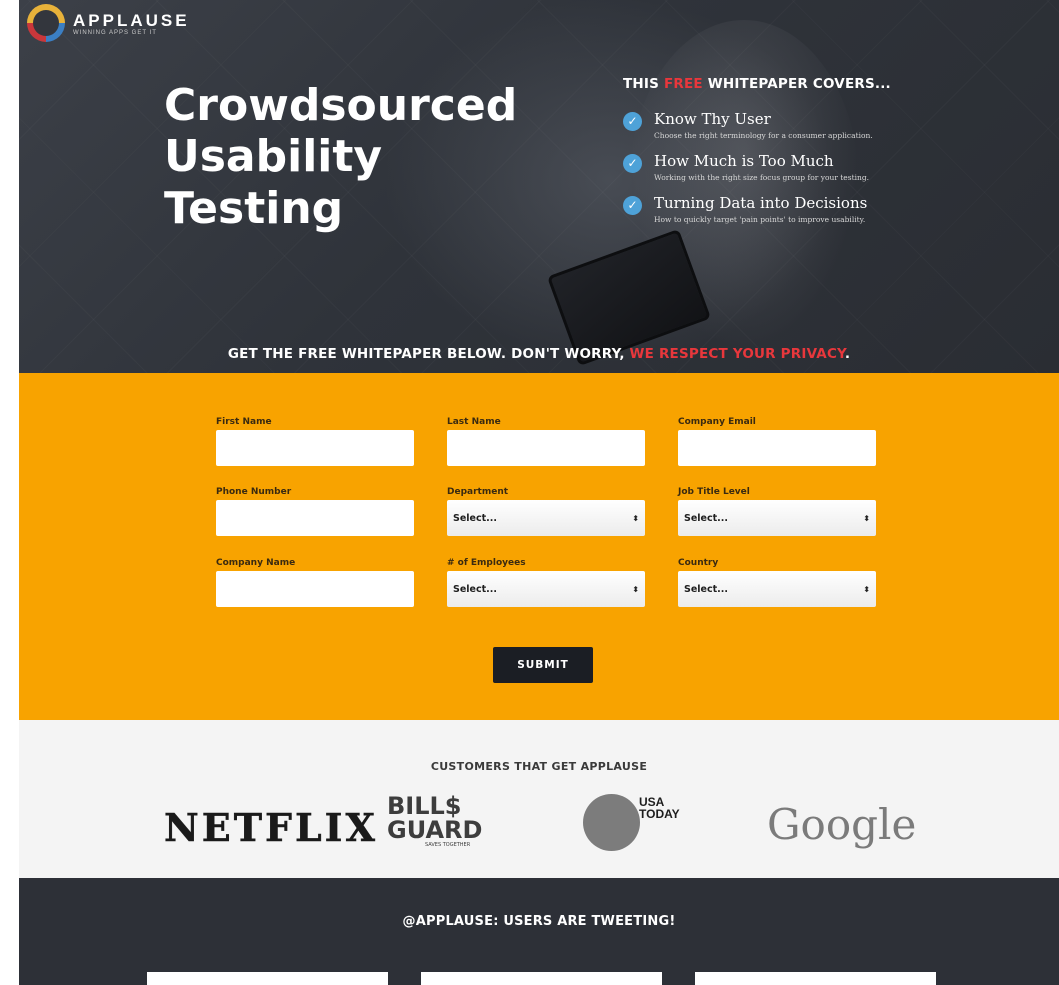 The width and height of the screenshot is (1059, 985). I want to click on first-name-input, so click(315, 448).